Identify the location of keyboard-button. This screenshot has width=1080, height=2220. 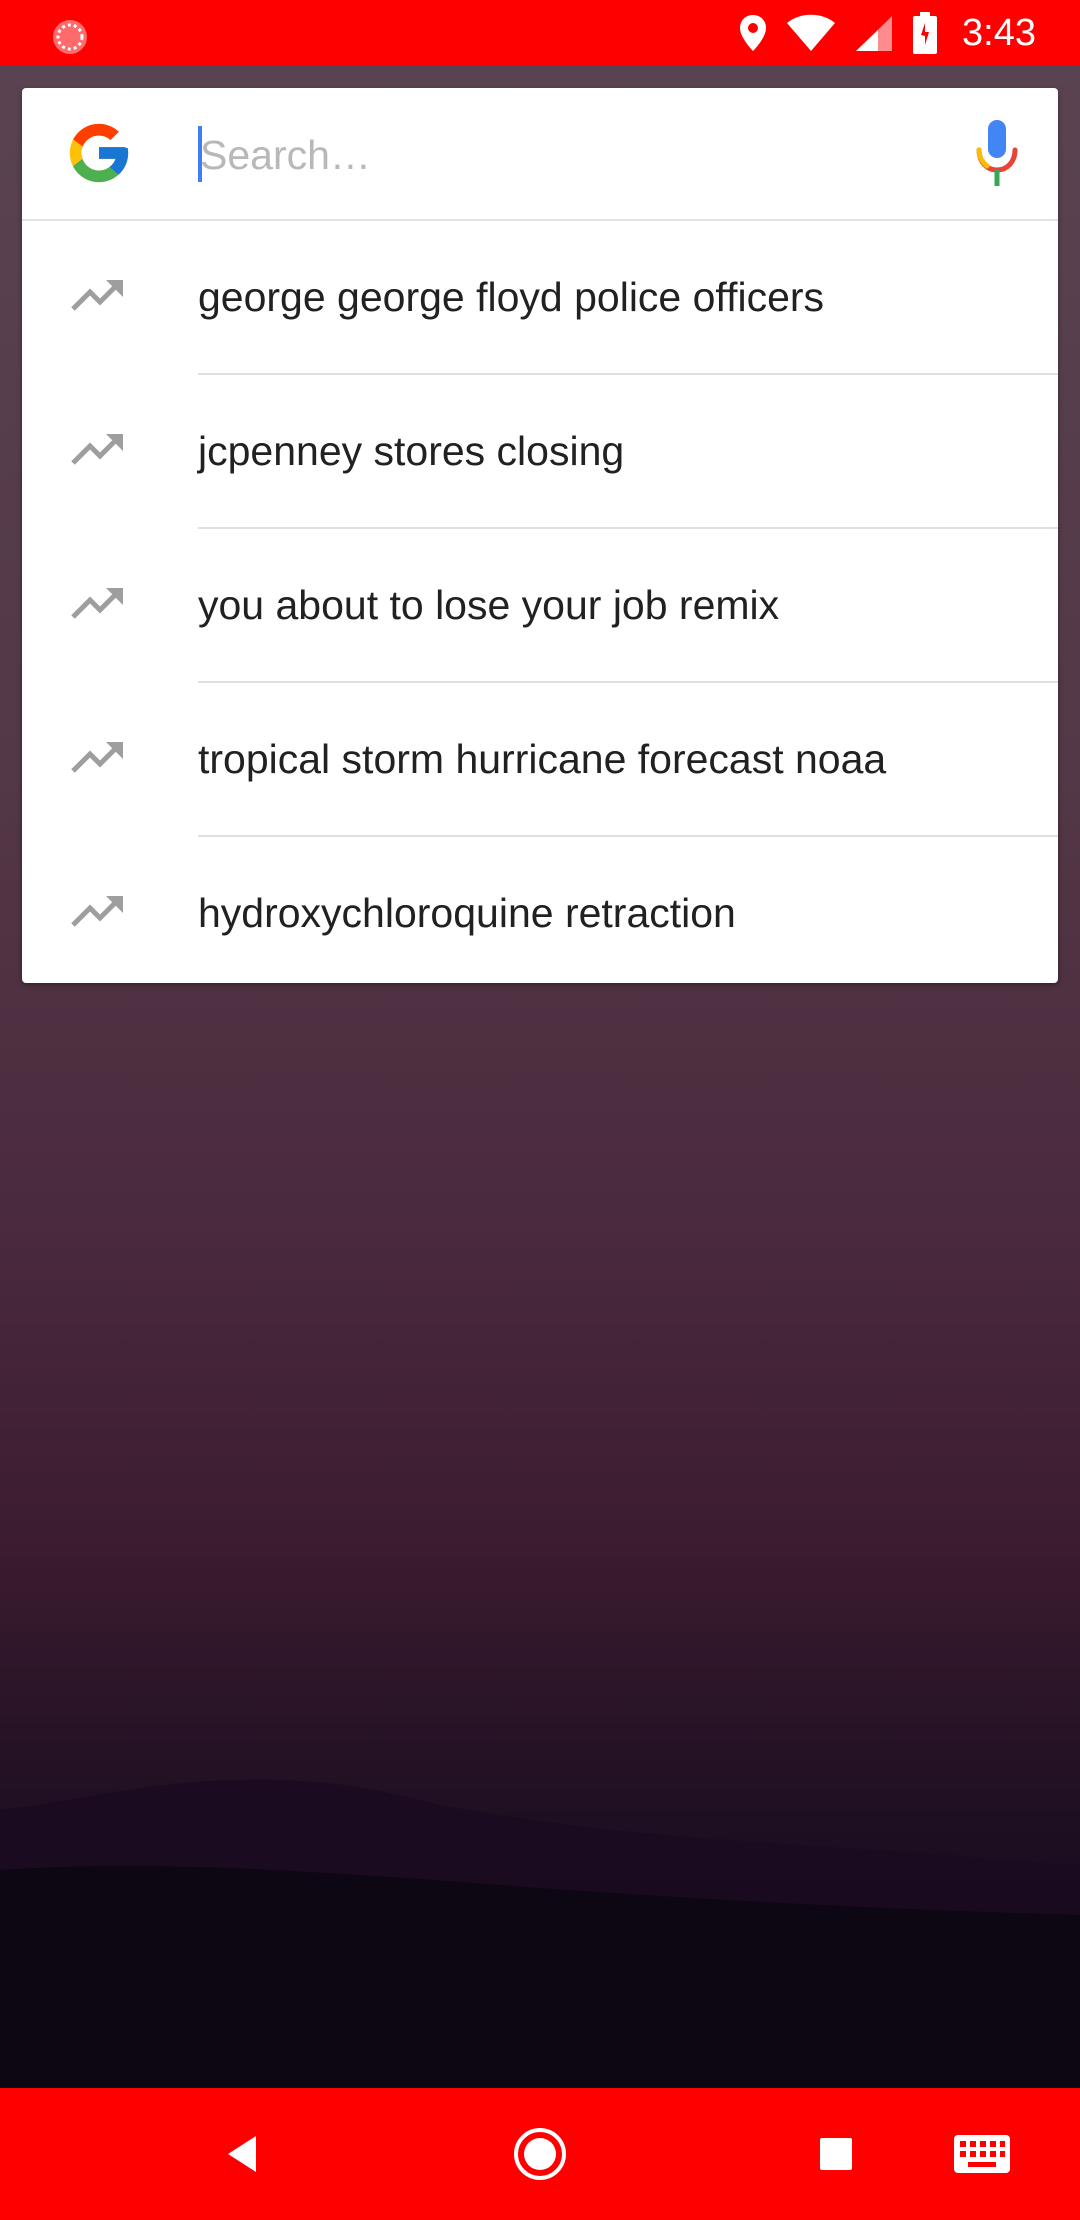
(982, 2154).